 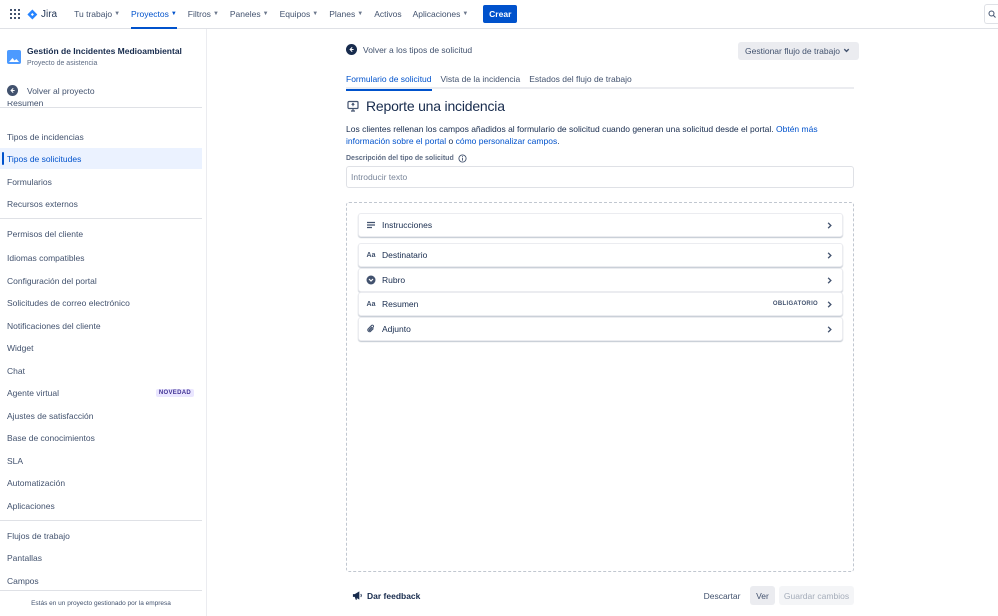 I want to click on request-type-description-label: Descripción del tipo de solicitud, so click(x=406, y=158).